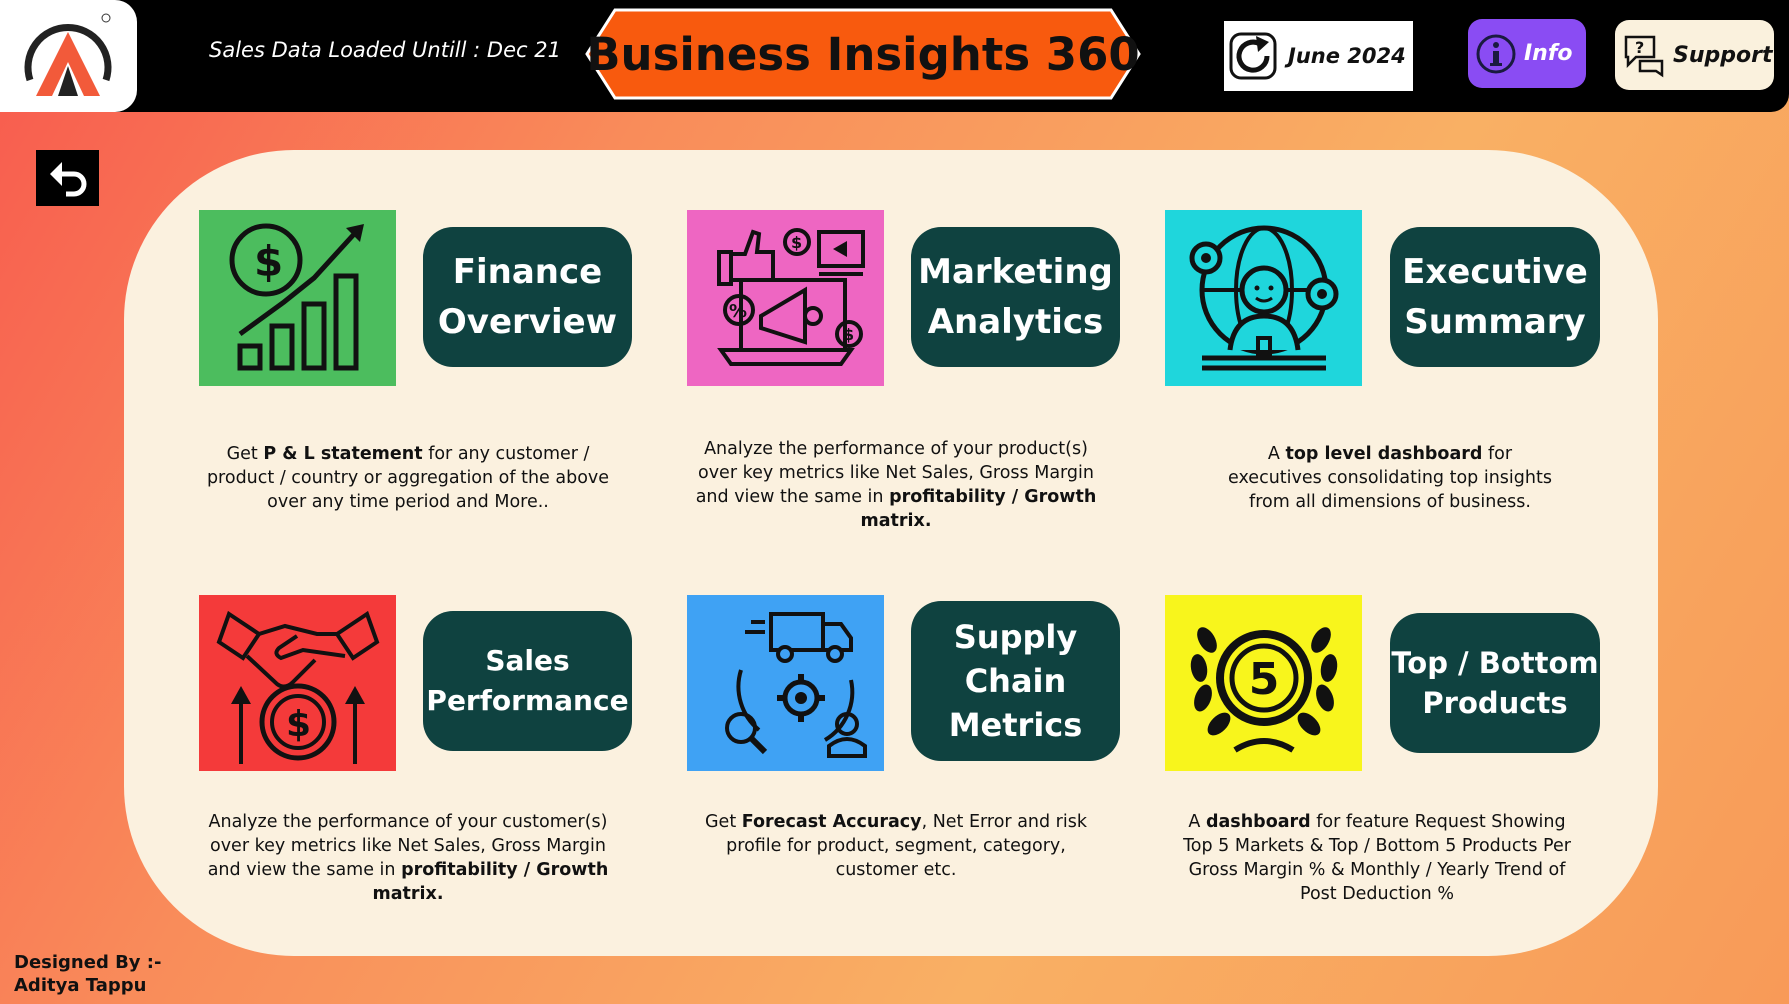 The width and height of the screenshot is (1789, 1004). Describe the element at coordinates (1015, 297) in the screenshot. I see `marketing-analytics-button: Marketing Analytics` at that location.